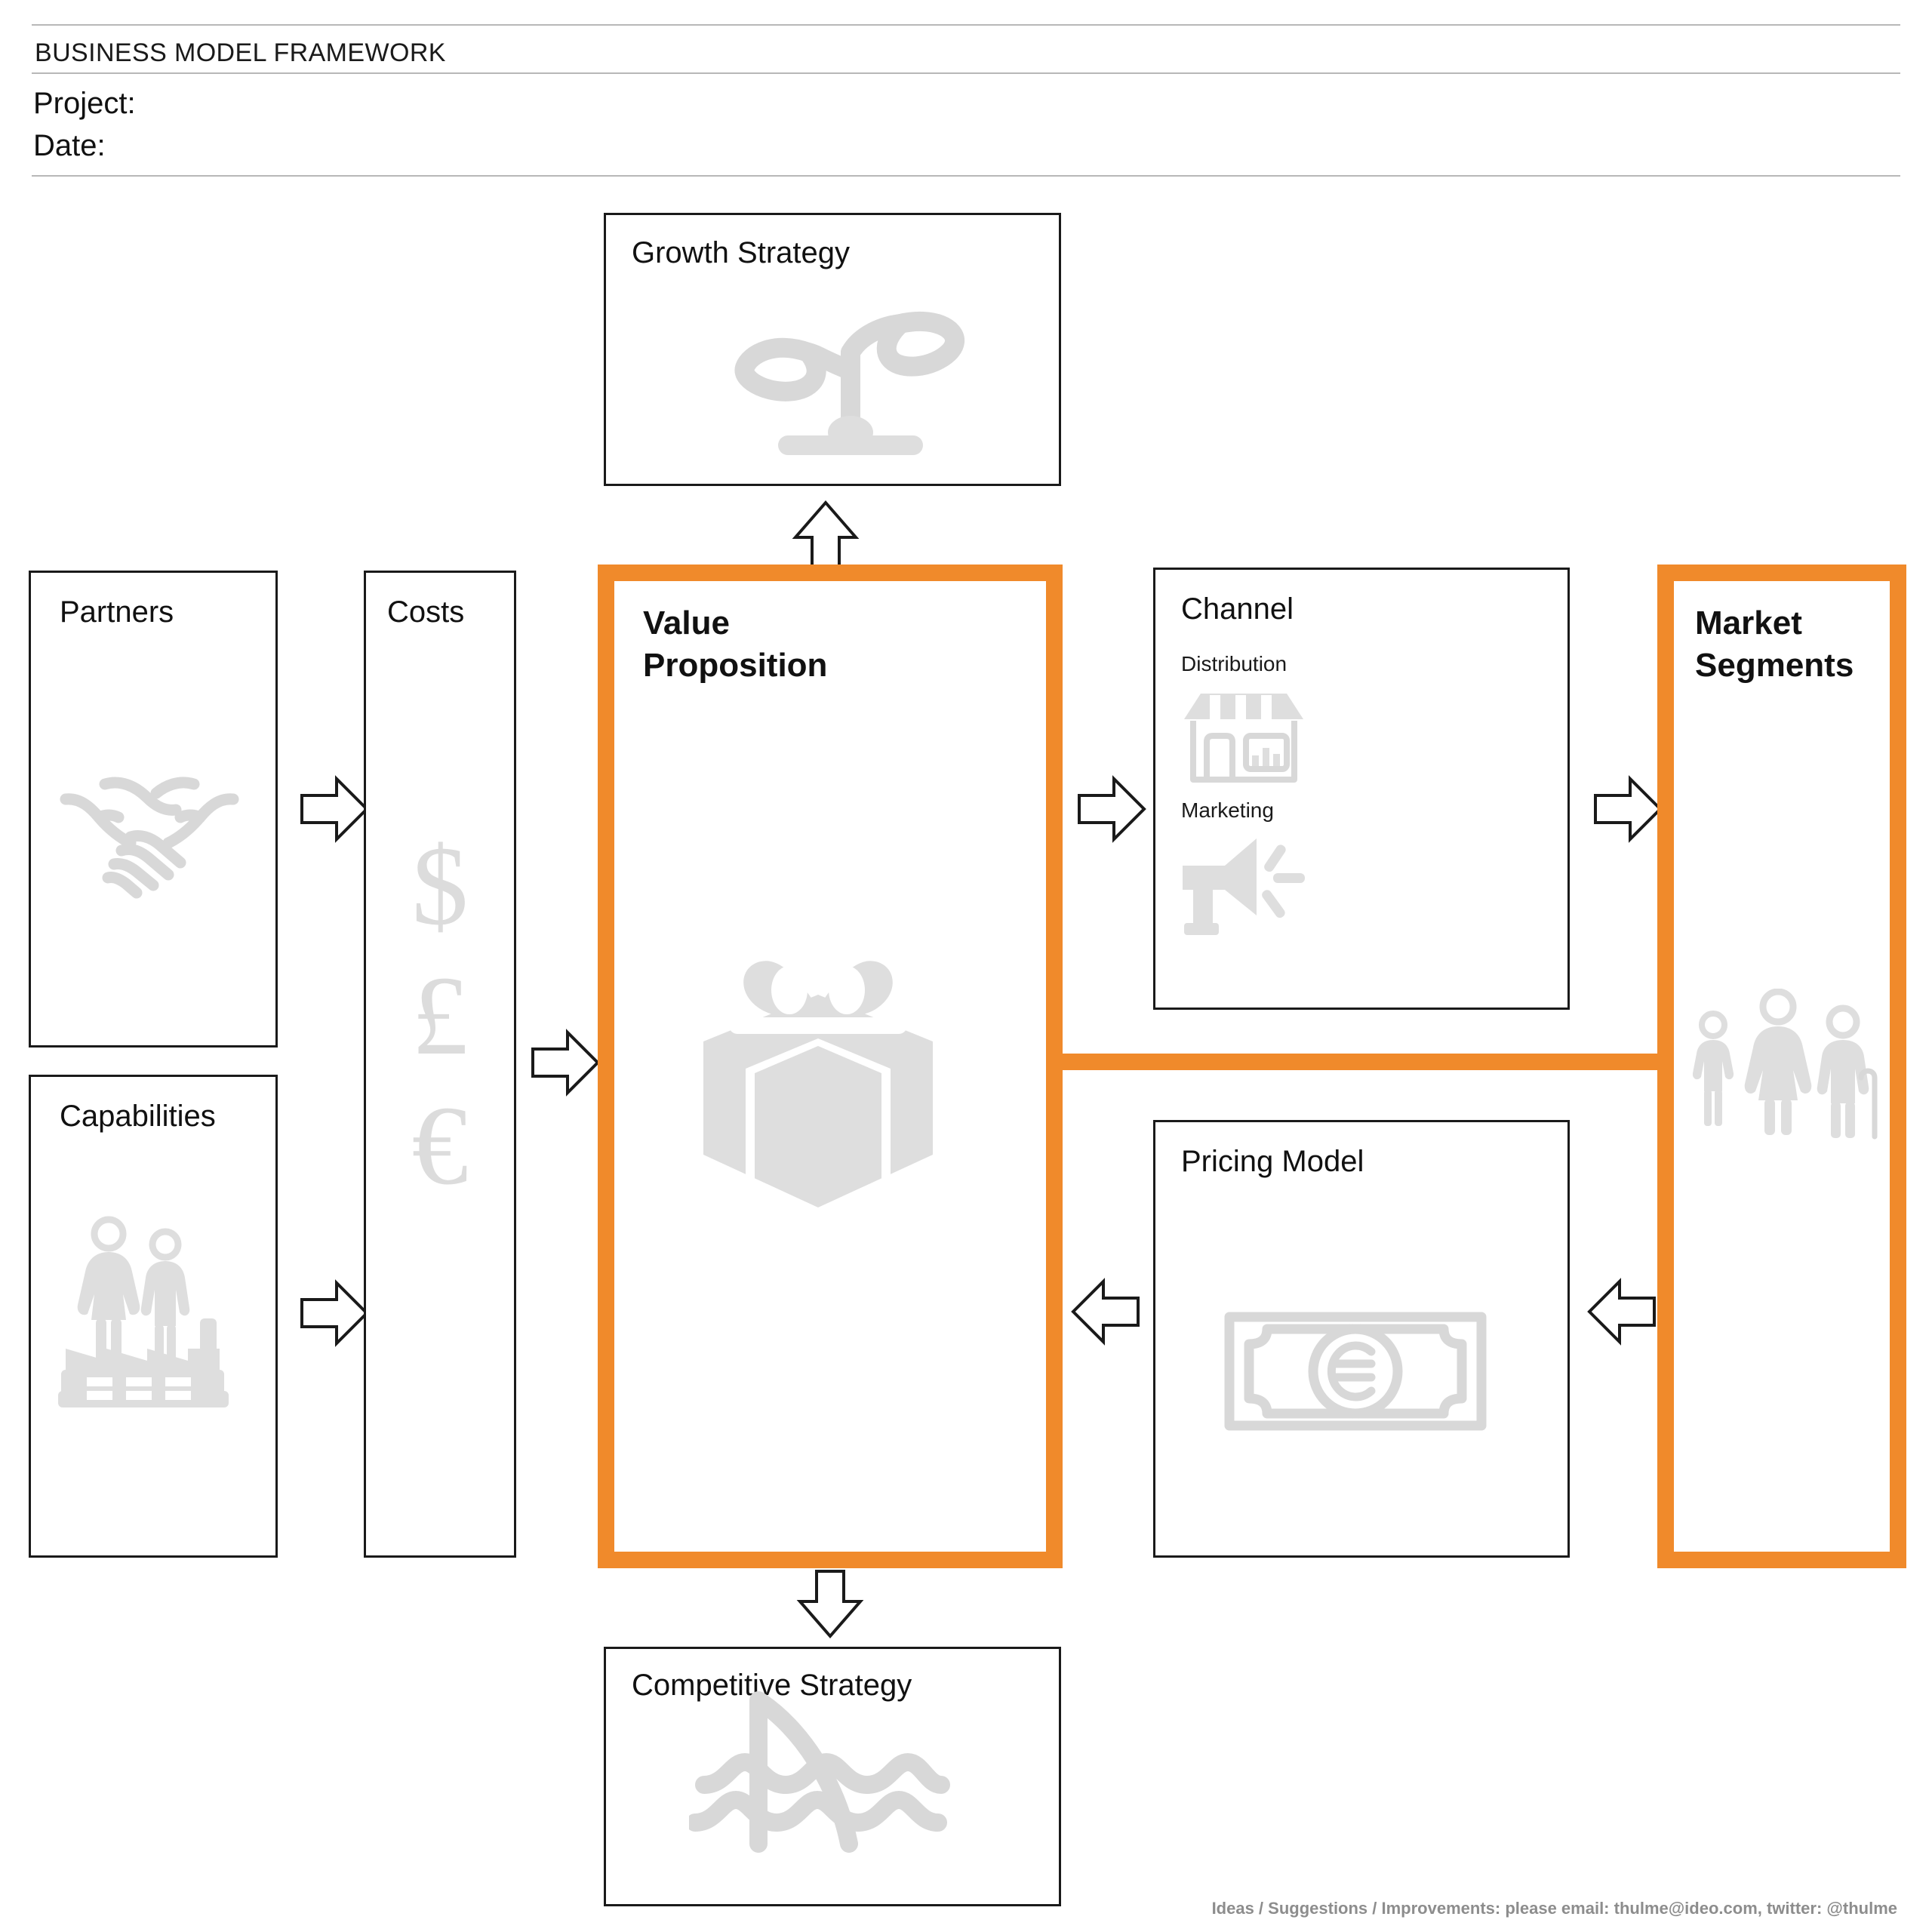 The width and height of the screenshot is (1932, 1932). I want to click on block-growth-strategy: Growth Strategy, so click(832, 349).